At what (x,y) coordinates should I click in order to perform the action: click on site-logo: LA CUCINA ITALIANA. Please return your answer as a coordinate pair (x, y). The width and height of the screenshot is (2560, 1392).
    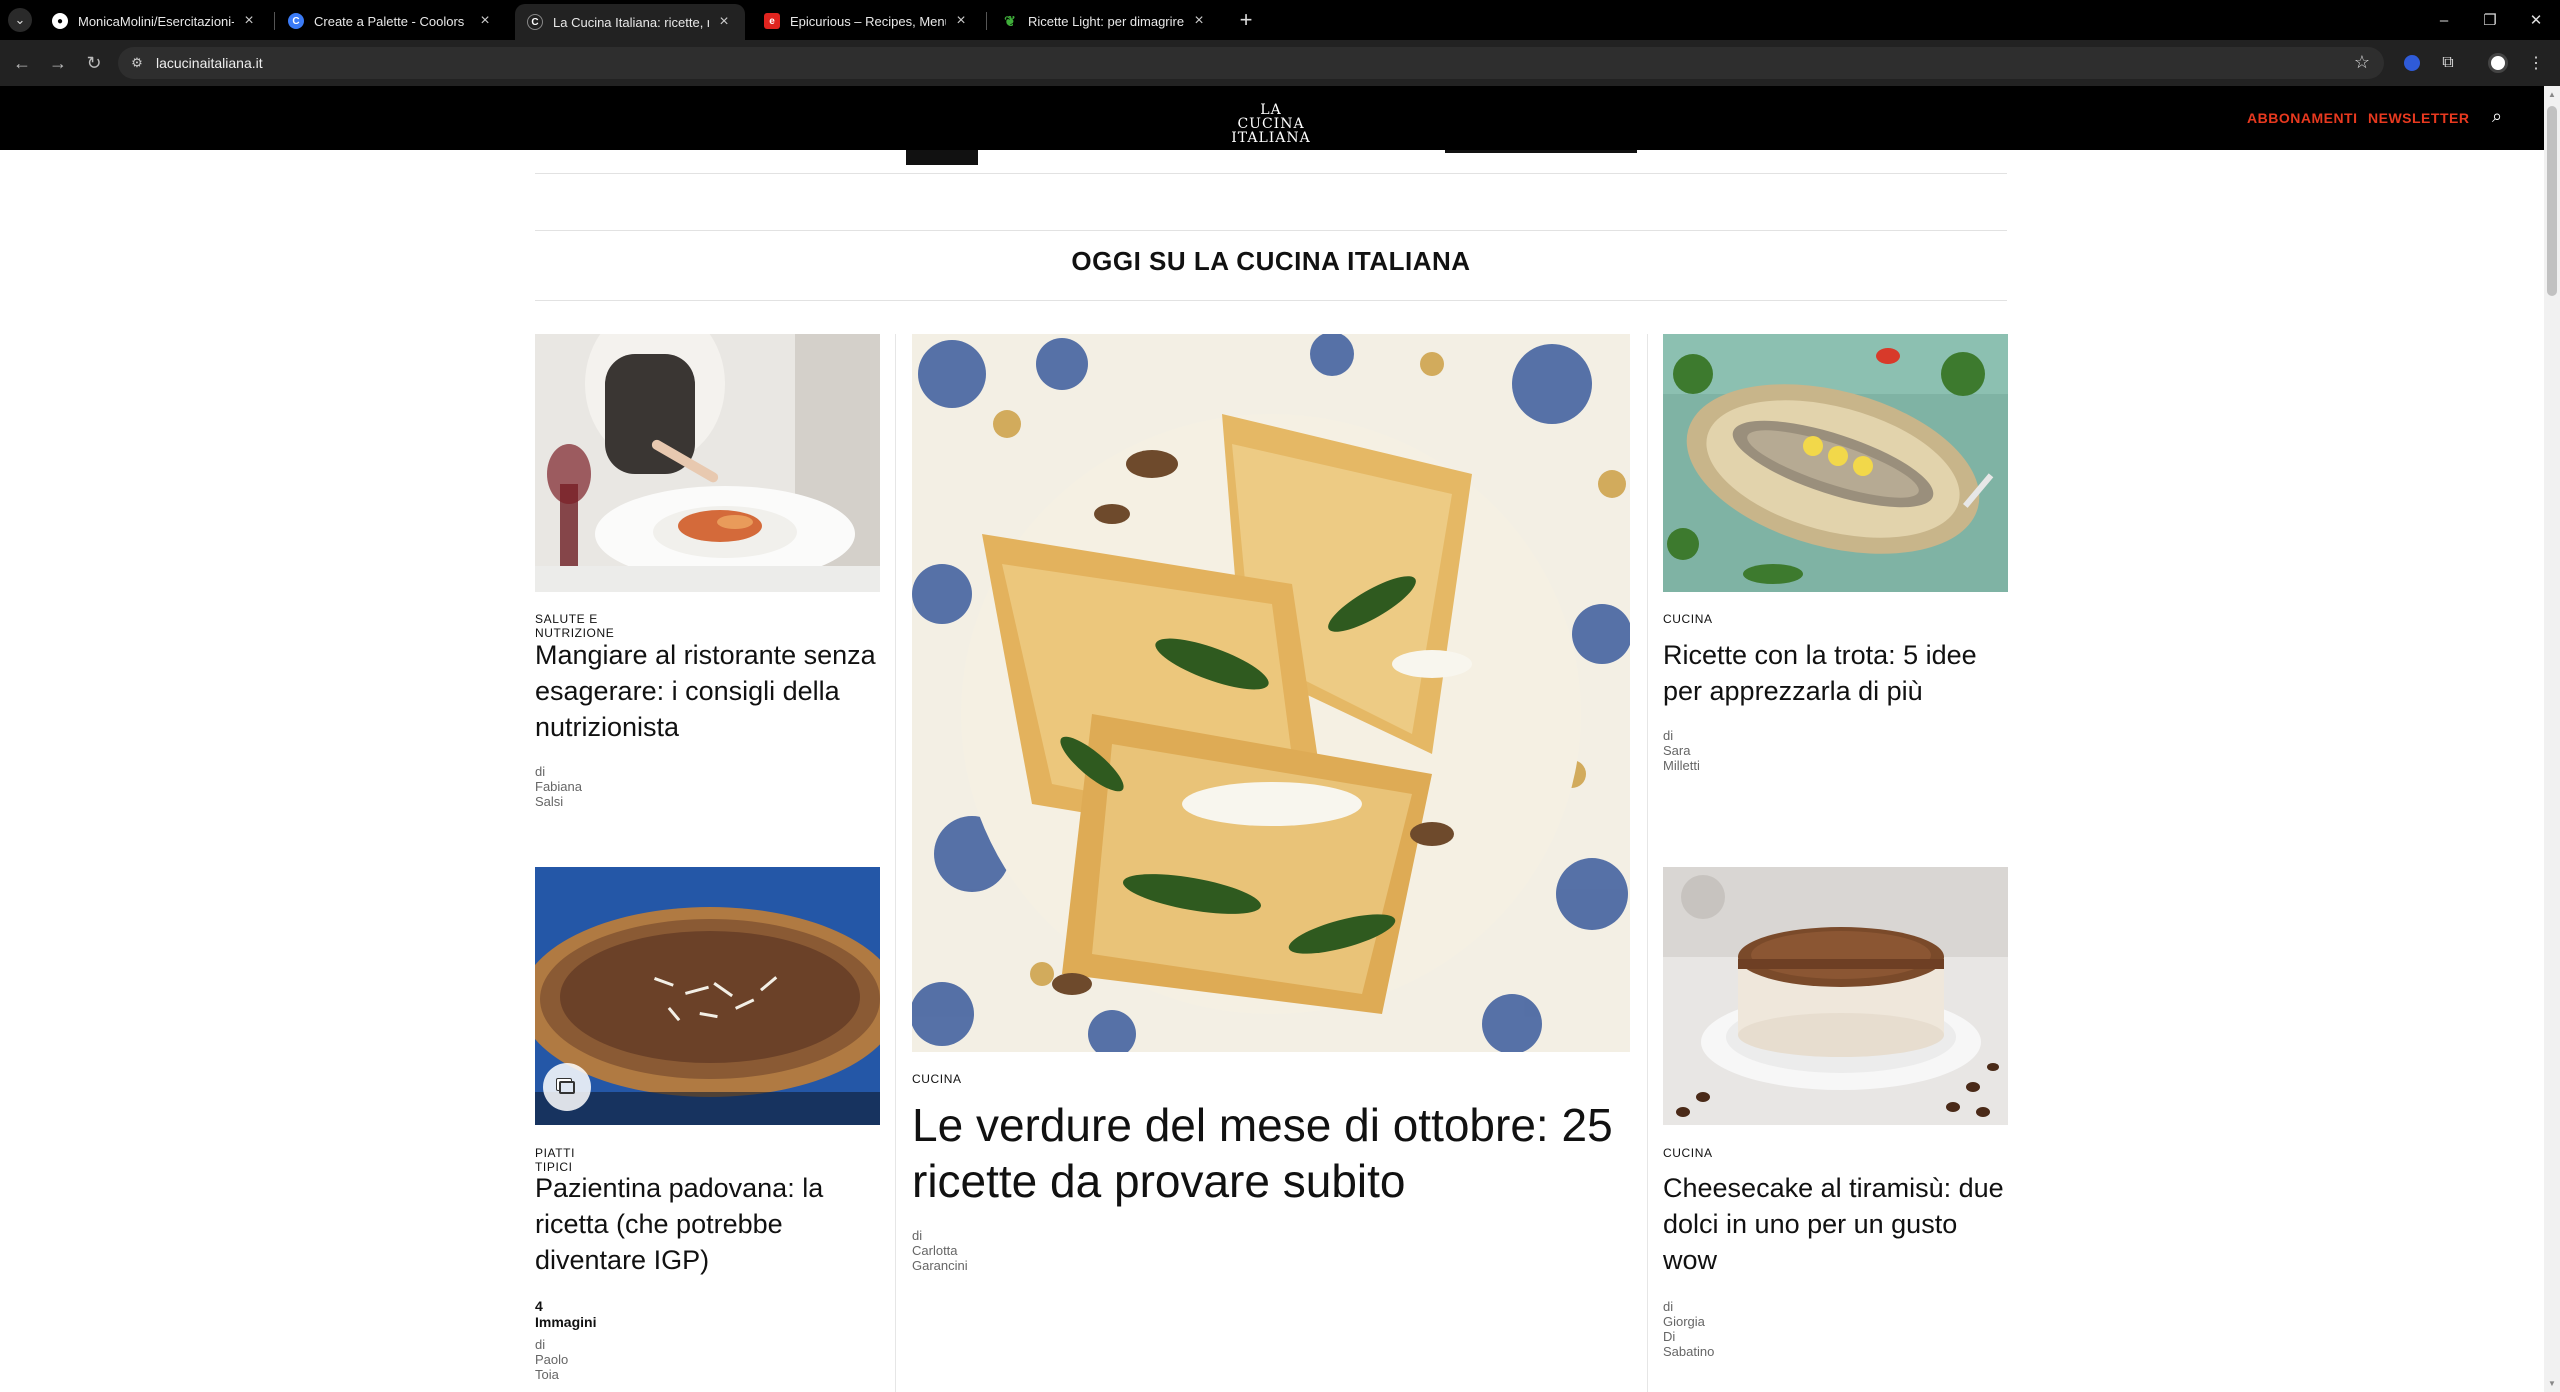
    Looking at the image, I should click on (1271, 124).